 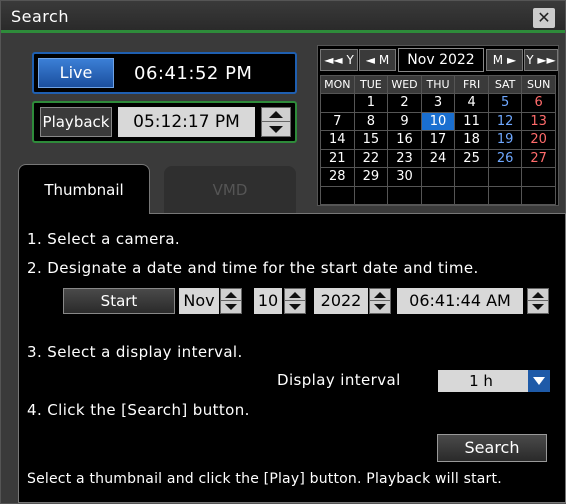 What do you see at coordinates (438, 121) in the screenshot?
I see `calendar-day: 10` at bounding box center [438, 121].